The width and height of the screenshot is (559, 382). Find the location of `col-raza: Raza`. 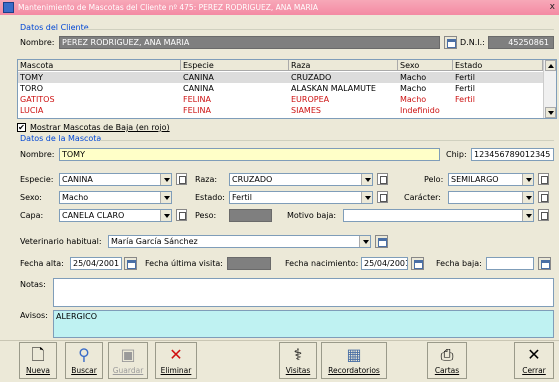

col-raza: Raza is located at coordinates (343, 65).